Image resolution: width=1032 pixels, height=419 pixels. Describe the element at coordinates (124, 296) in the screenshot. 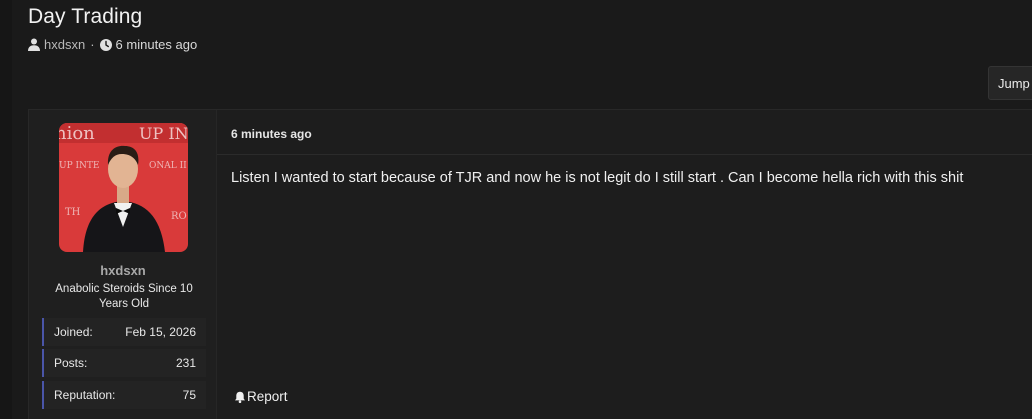

I see `user-title: Anabolic Steroids Since 10 Years Old` at that location.